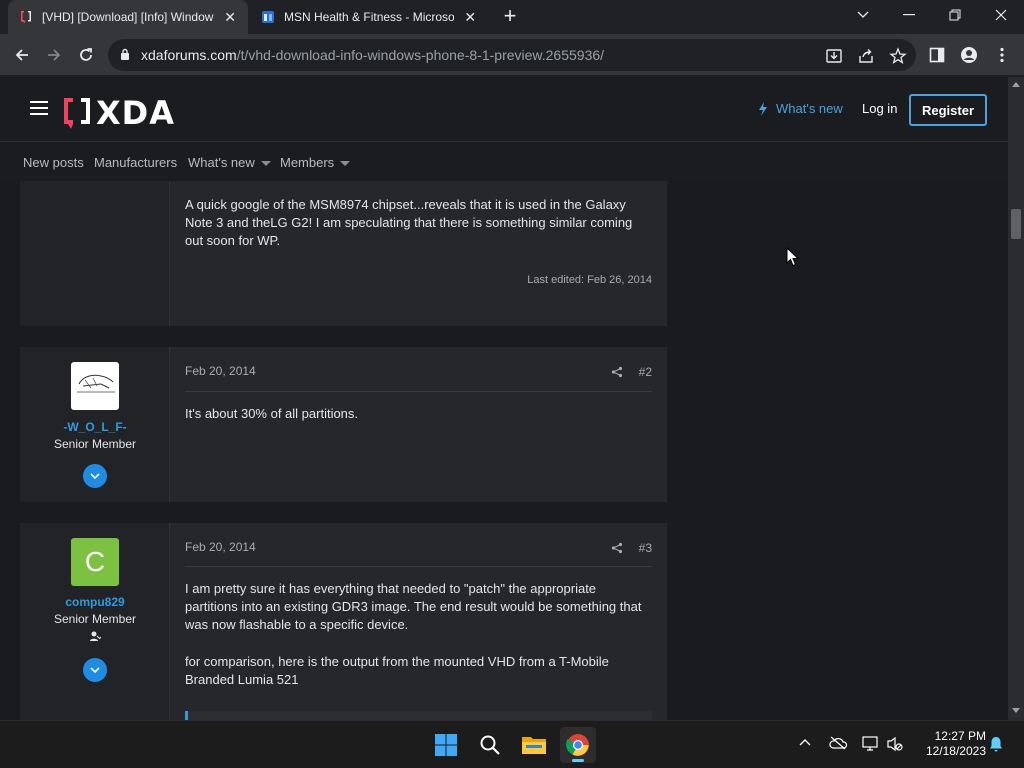 The image size is (1024, 768). What do you see at coordinates (898, 56) in the screenshot?
I see `bookmark-star-icon` at bounding box center [898, 56].